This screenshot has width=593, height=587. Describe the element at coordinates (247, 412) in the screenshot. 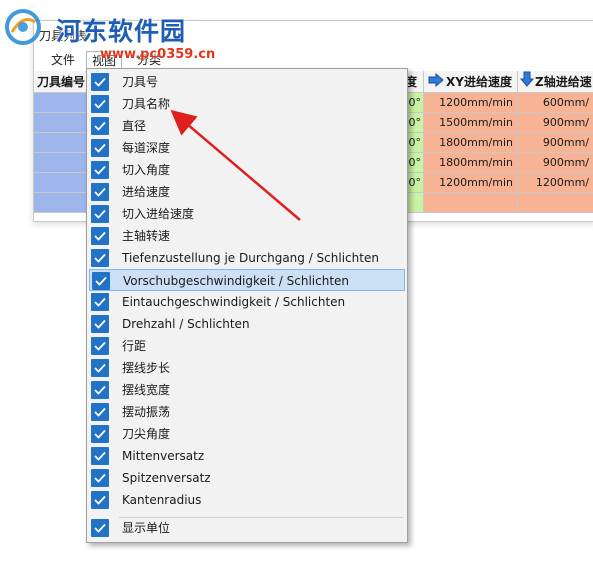

I see `menu-item-column: 摆动振荡` at that location.